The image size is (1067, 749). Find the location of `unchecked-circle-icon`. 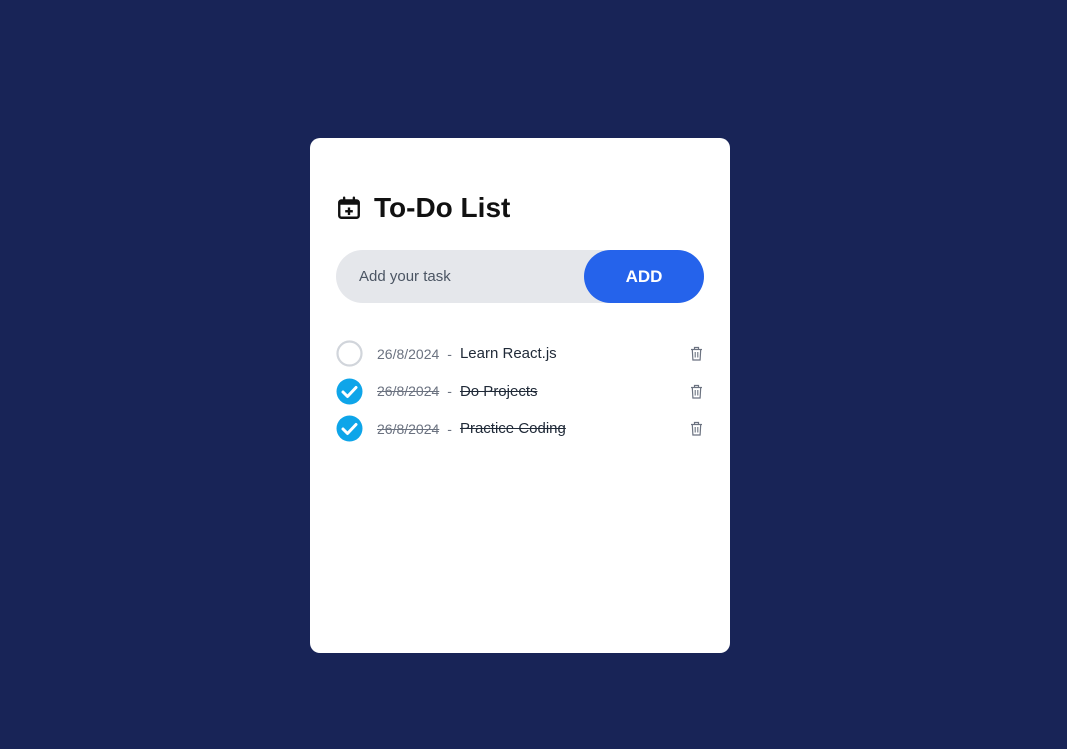

unchecked-circle-icon is located at coordinates (349, 353).